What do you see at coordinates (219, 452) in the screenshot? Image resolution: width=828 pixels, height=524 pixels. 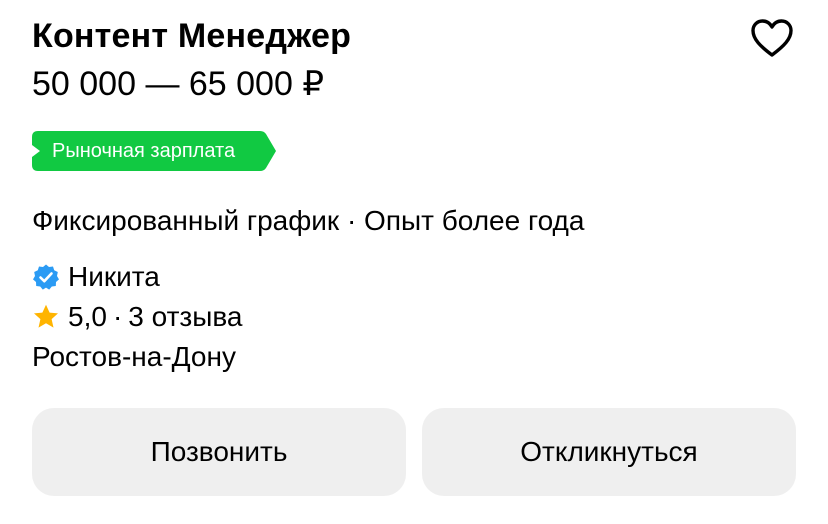 I see `call-button: Позвонить` at bounding box center [219, 452].